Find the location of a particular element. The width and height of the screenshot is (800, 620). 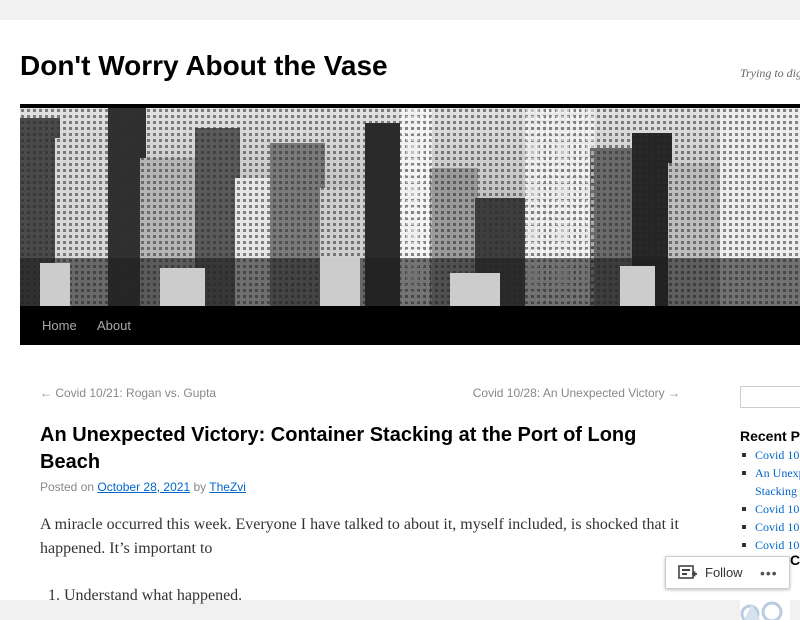

post-list: Understand what happened. is located at coordinates (141, 596).